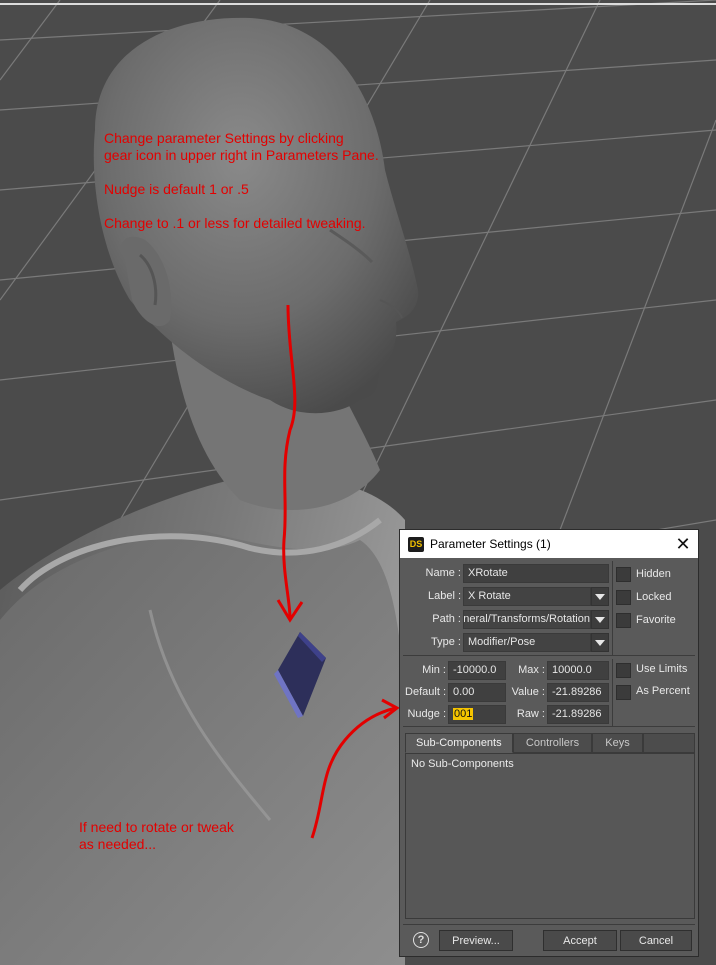 The height and width of the screenshot is (965, 716). What do you see at coordinates (444, 596) in the screenshot?
I see `label-label: Label :` at bounding box center [444, 596].